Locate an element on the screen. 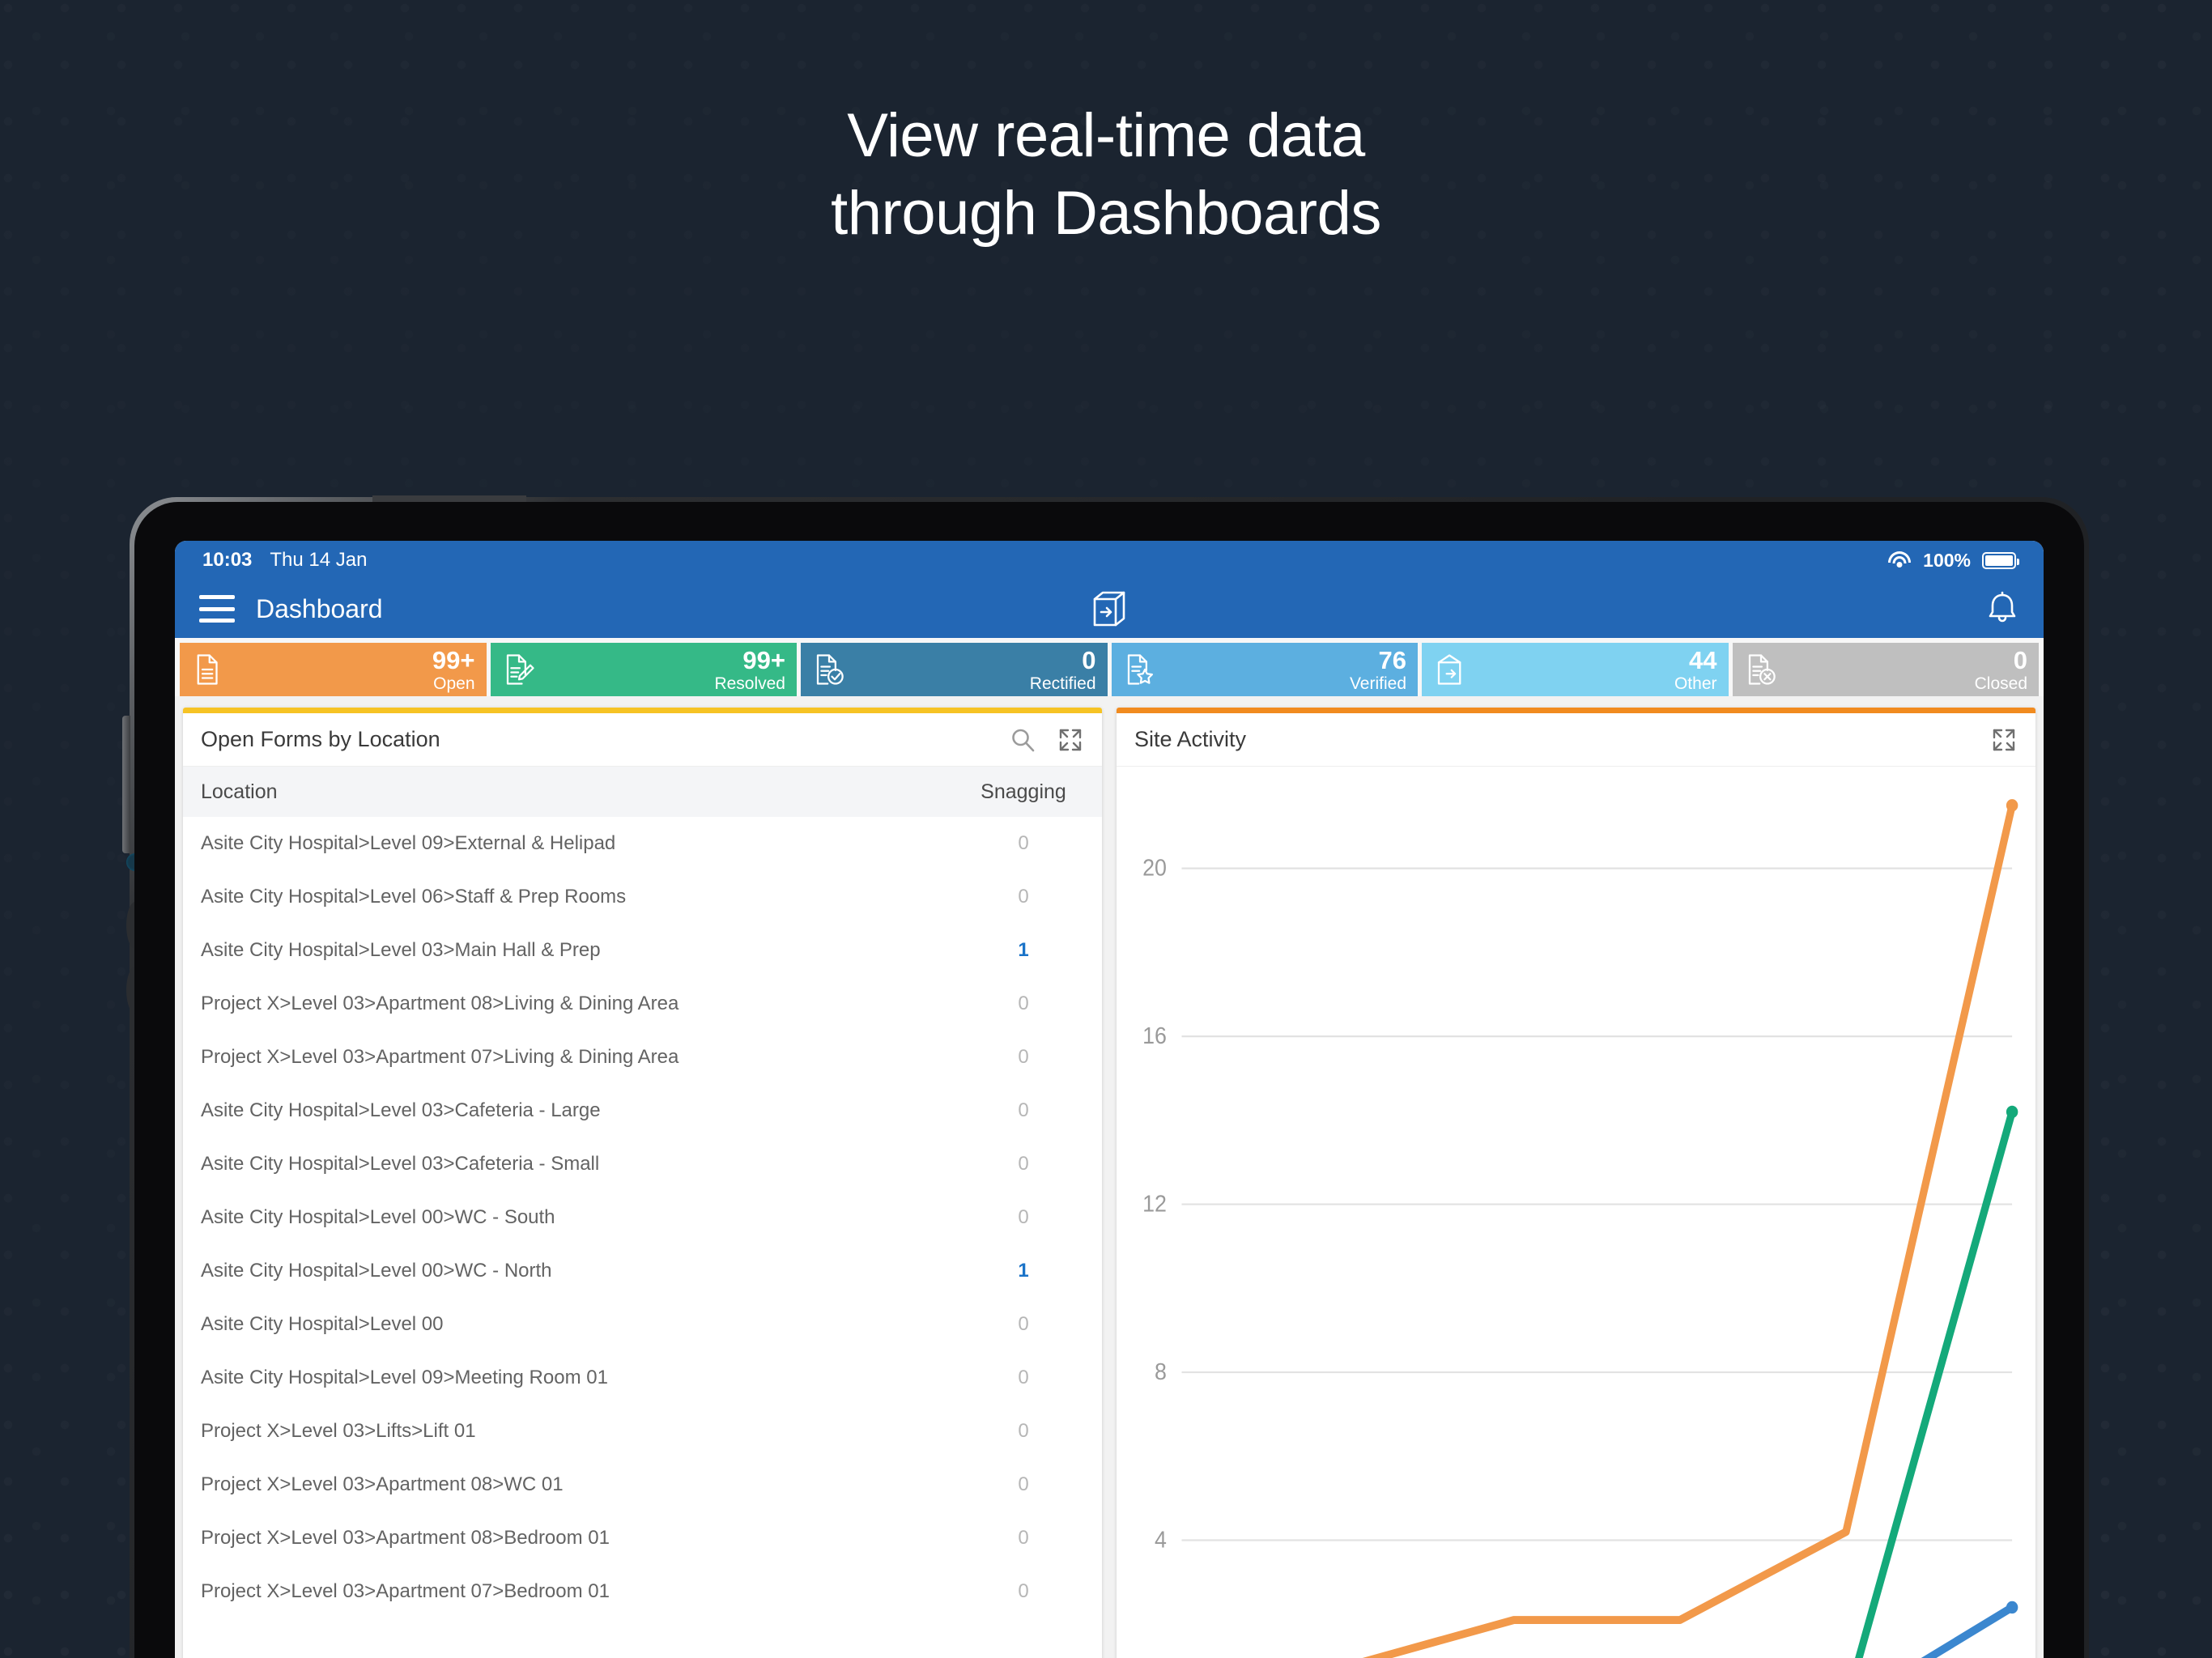 This screenshot has height=1658, width=2212. forms-panel-accent-bar is located at coordinates (643, 710).